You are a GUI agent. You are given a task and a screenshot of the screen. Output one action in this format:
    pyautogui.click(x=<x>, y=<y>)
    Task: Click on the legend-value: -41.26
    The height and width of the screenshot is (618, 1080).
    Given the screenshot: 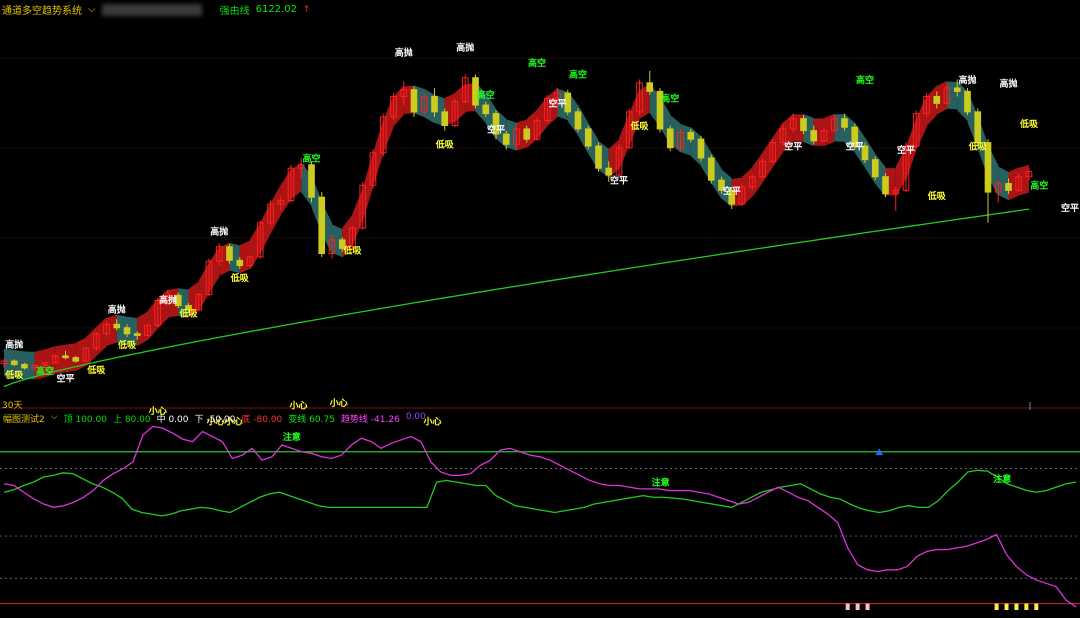 What is the action you would take?
    pyautogui.click(x=385, y=420)
    